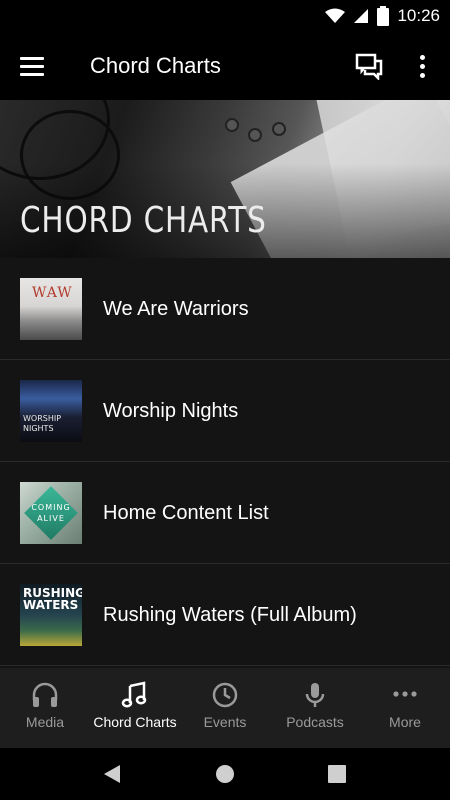  I want to click on home-circle-icon, so click(225, 774).